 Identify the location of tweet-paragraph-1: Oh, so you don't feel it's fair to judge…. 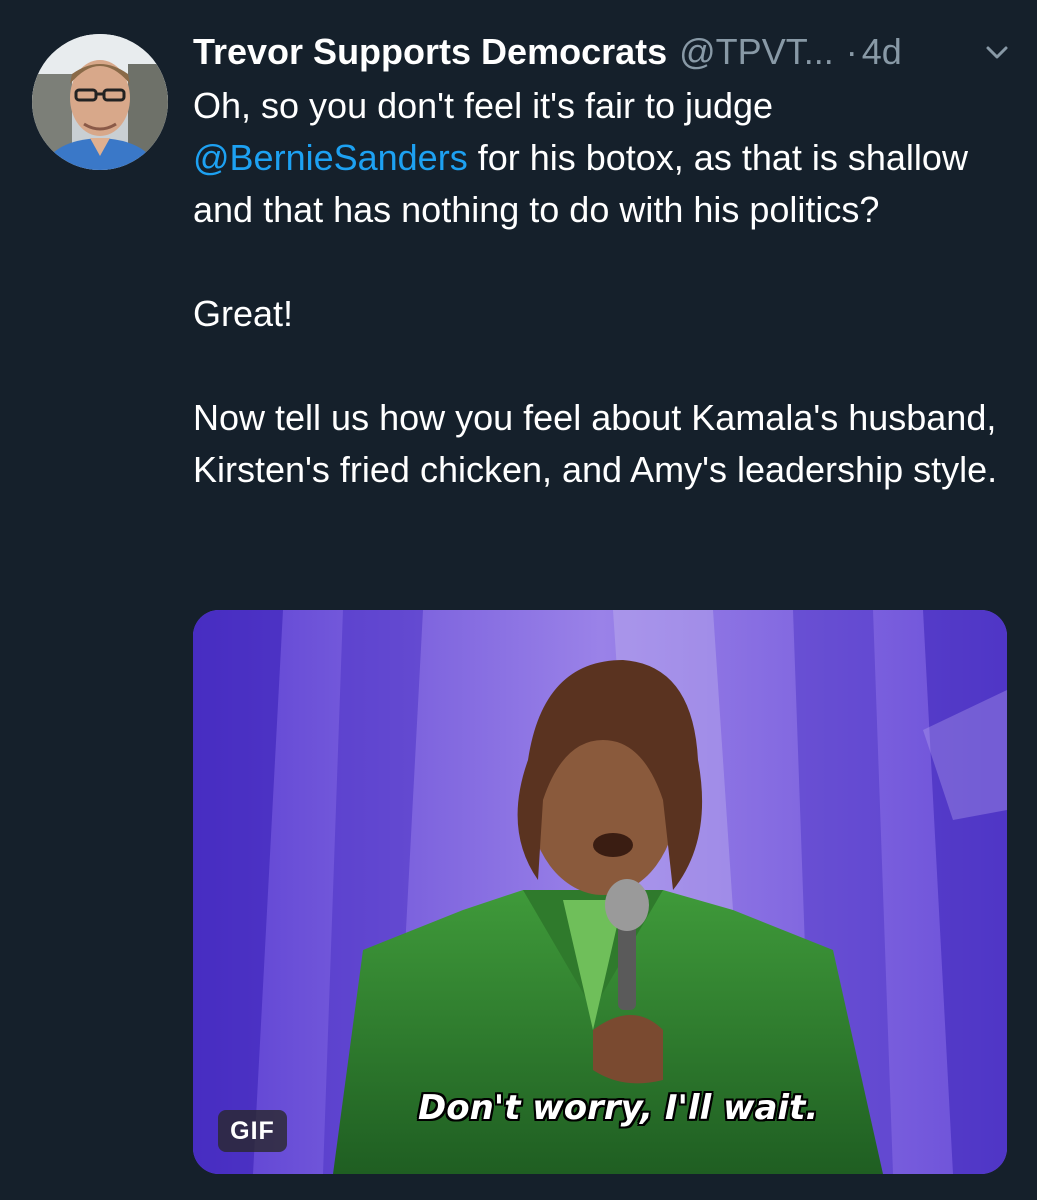
(603, 158).